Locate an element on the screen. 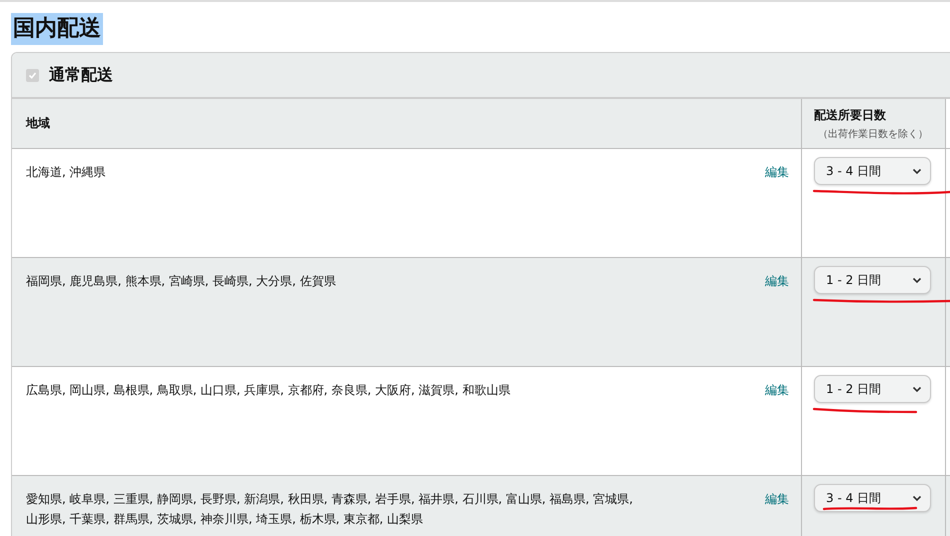  column-header: 地域 is located at coordinates (38, 123).